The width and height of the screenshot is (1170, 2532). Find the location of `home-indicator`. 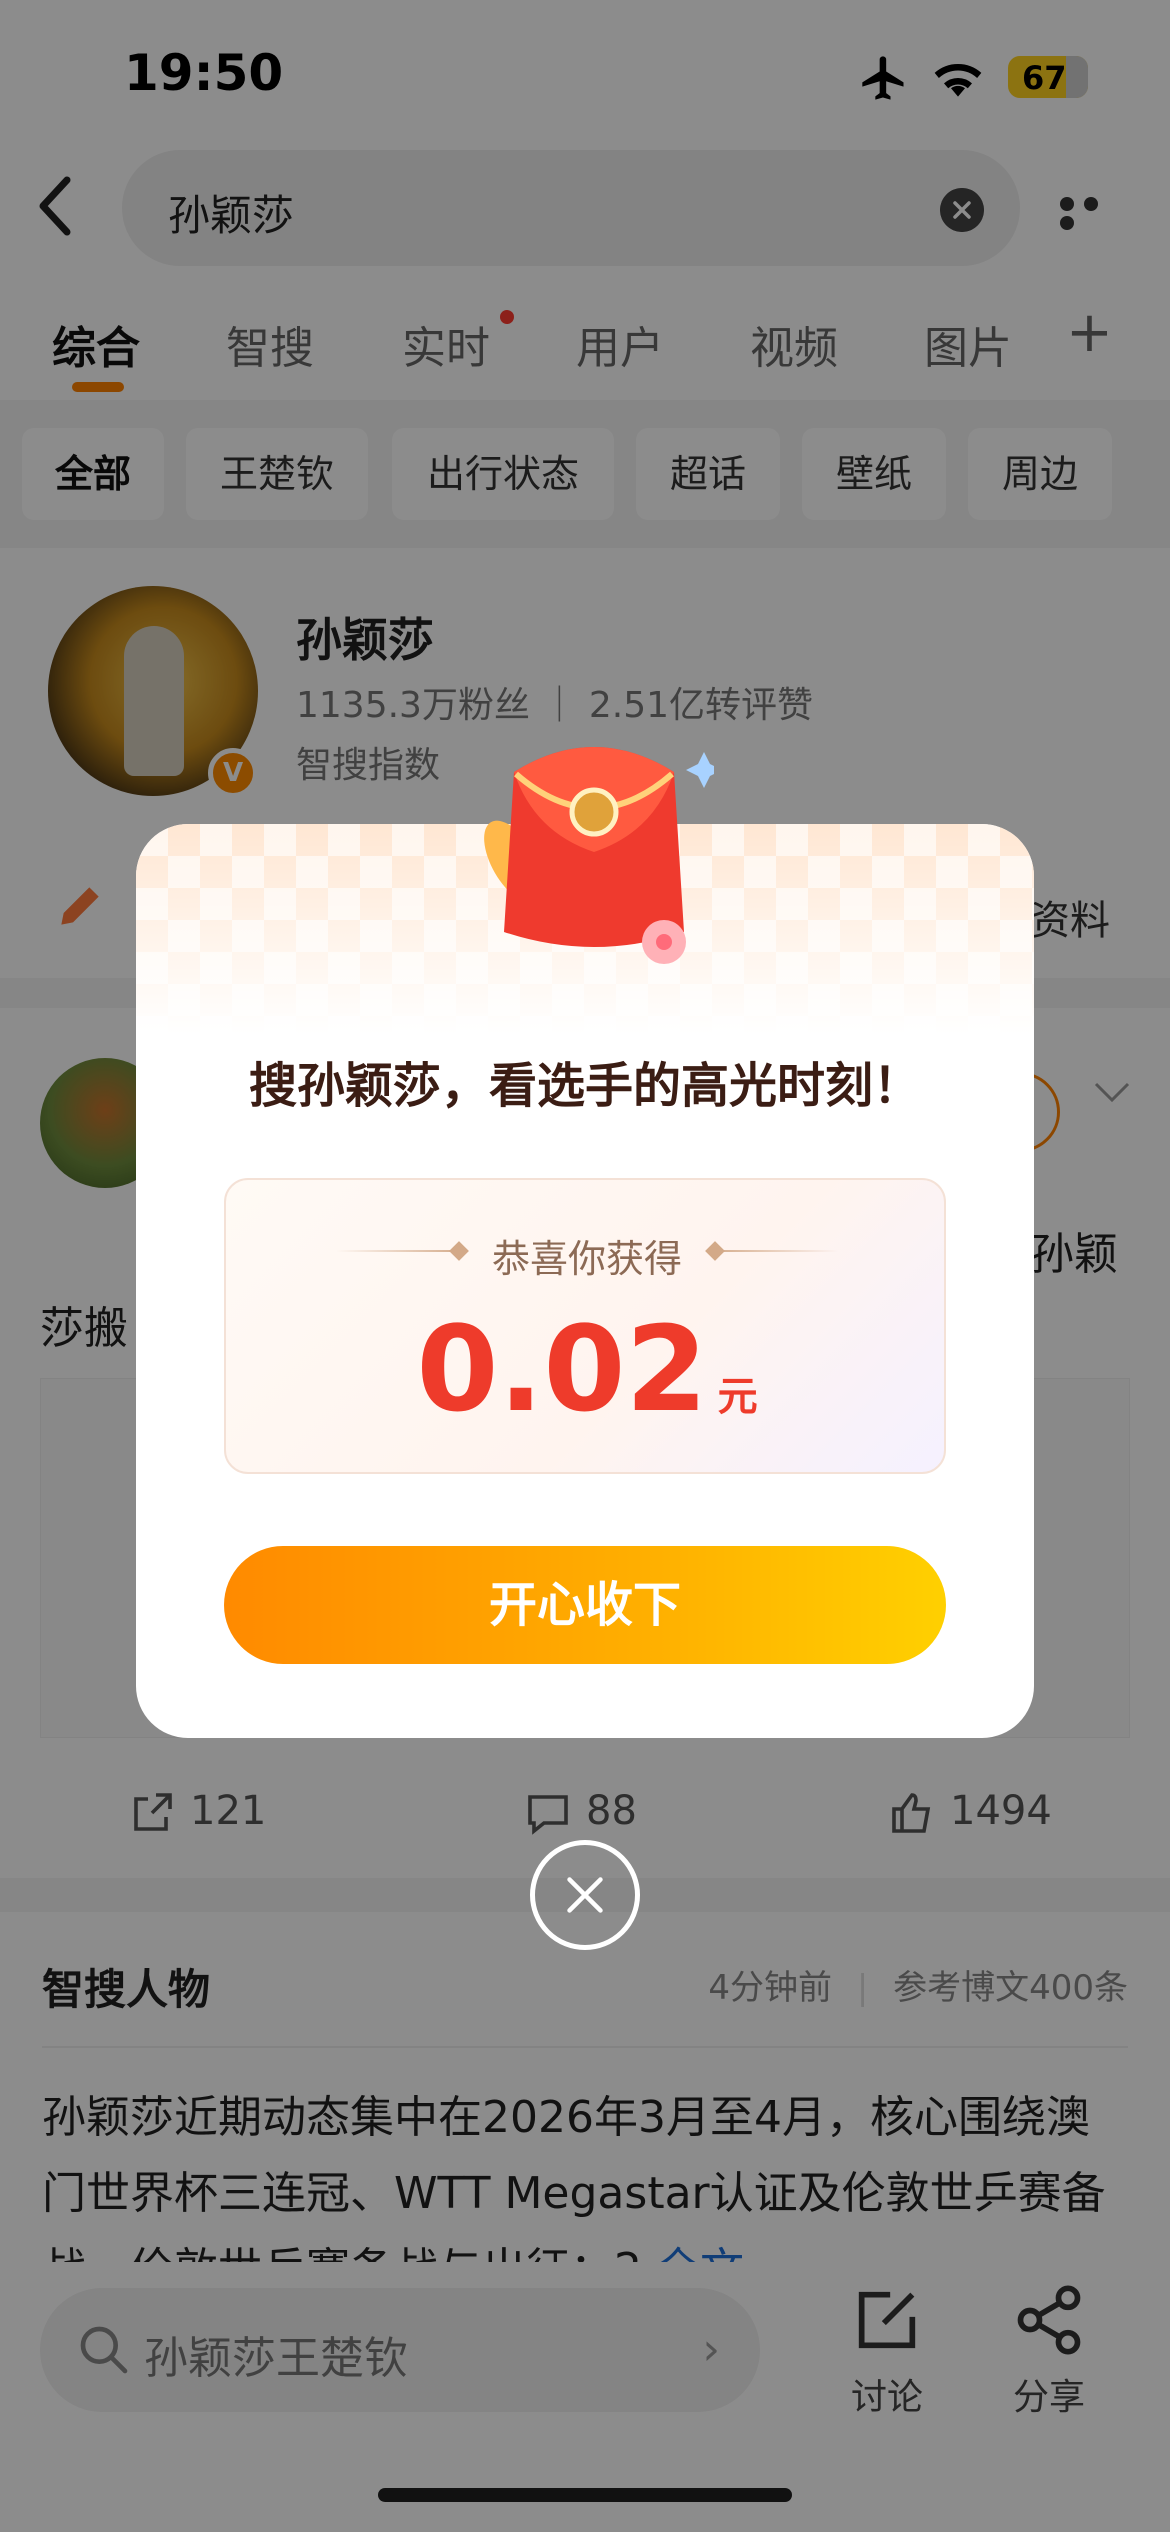

home-indicator is located at coordinates (585, 2495).